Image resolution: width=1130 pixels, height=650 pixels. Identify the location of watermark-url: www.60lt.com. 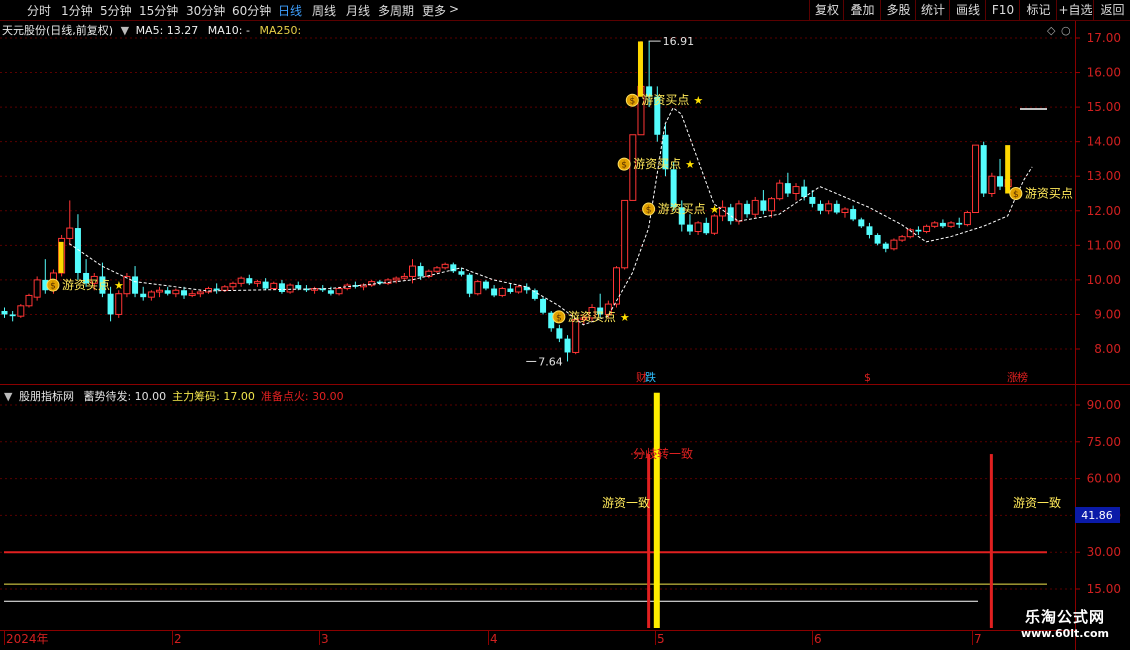
(1065, 633).